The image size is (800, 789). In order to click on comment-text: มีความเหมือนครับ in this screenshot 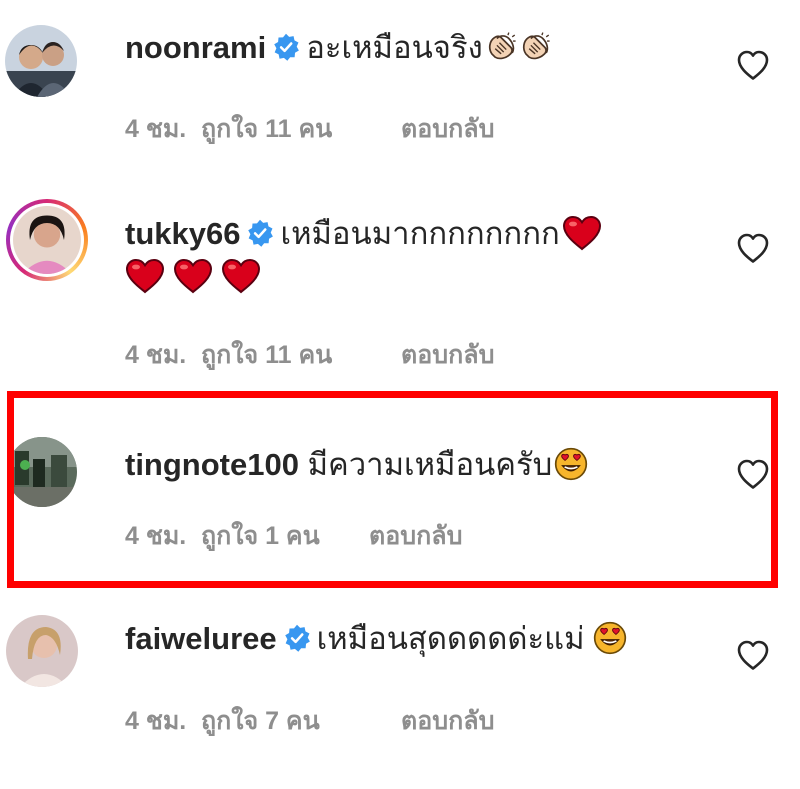, I will do `click(430, 464)`.